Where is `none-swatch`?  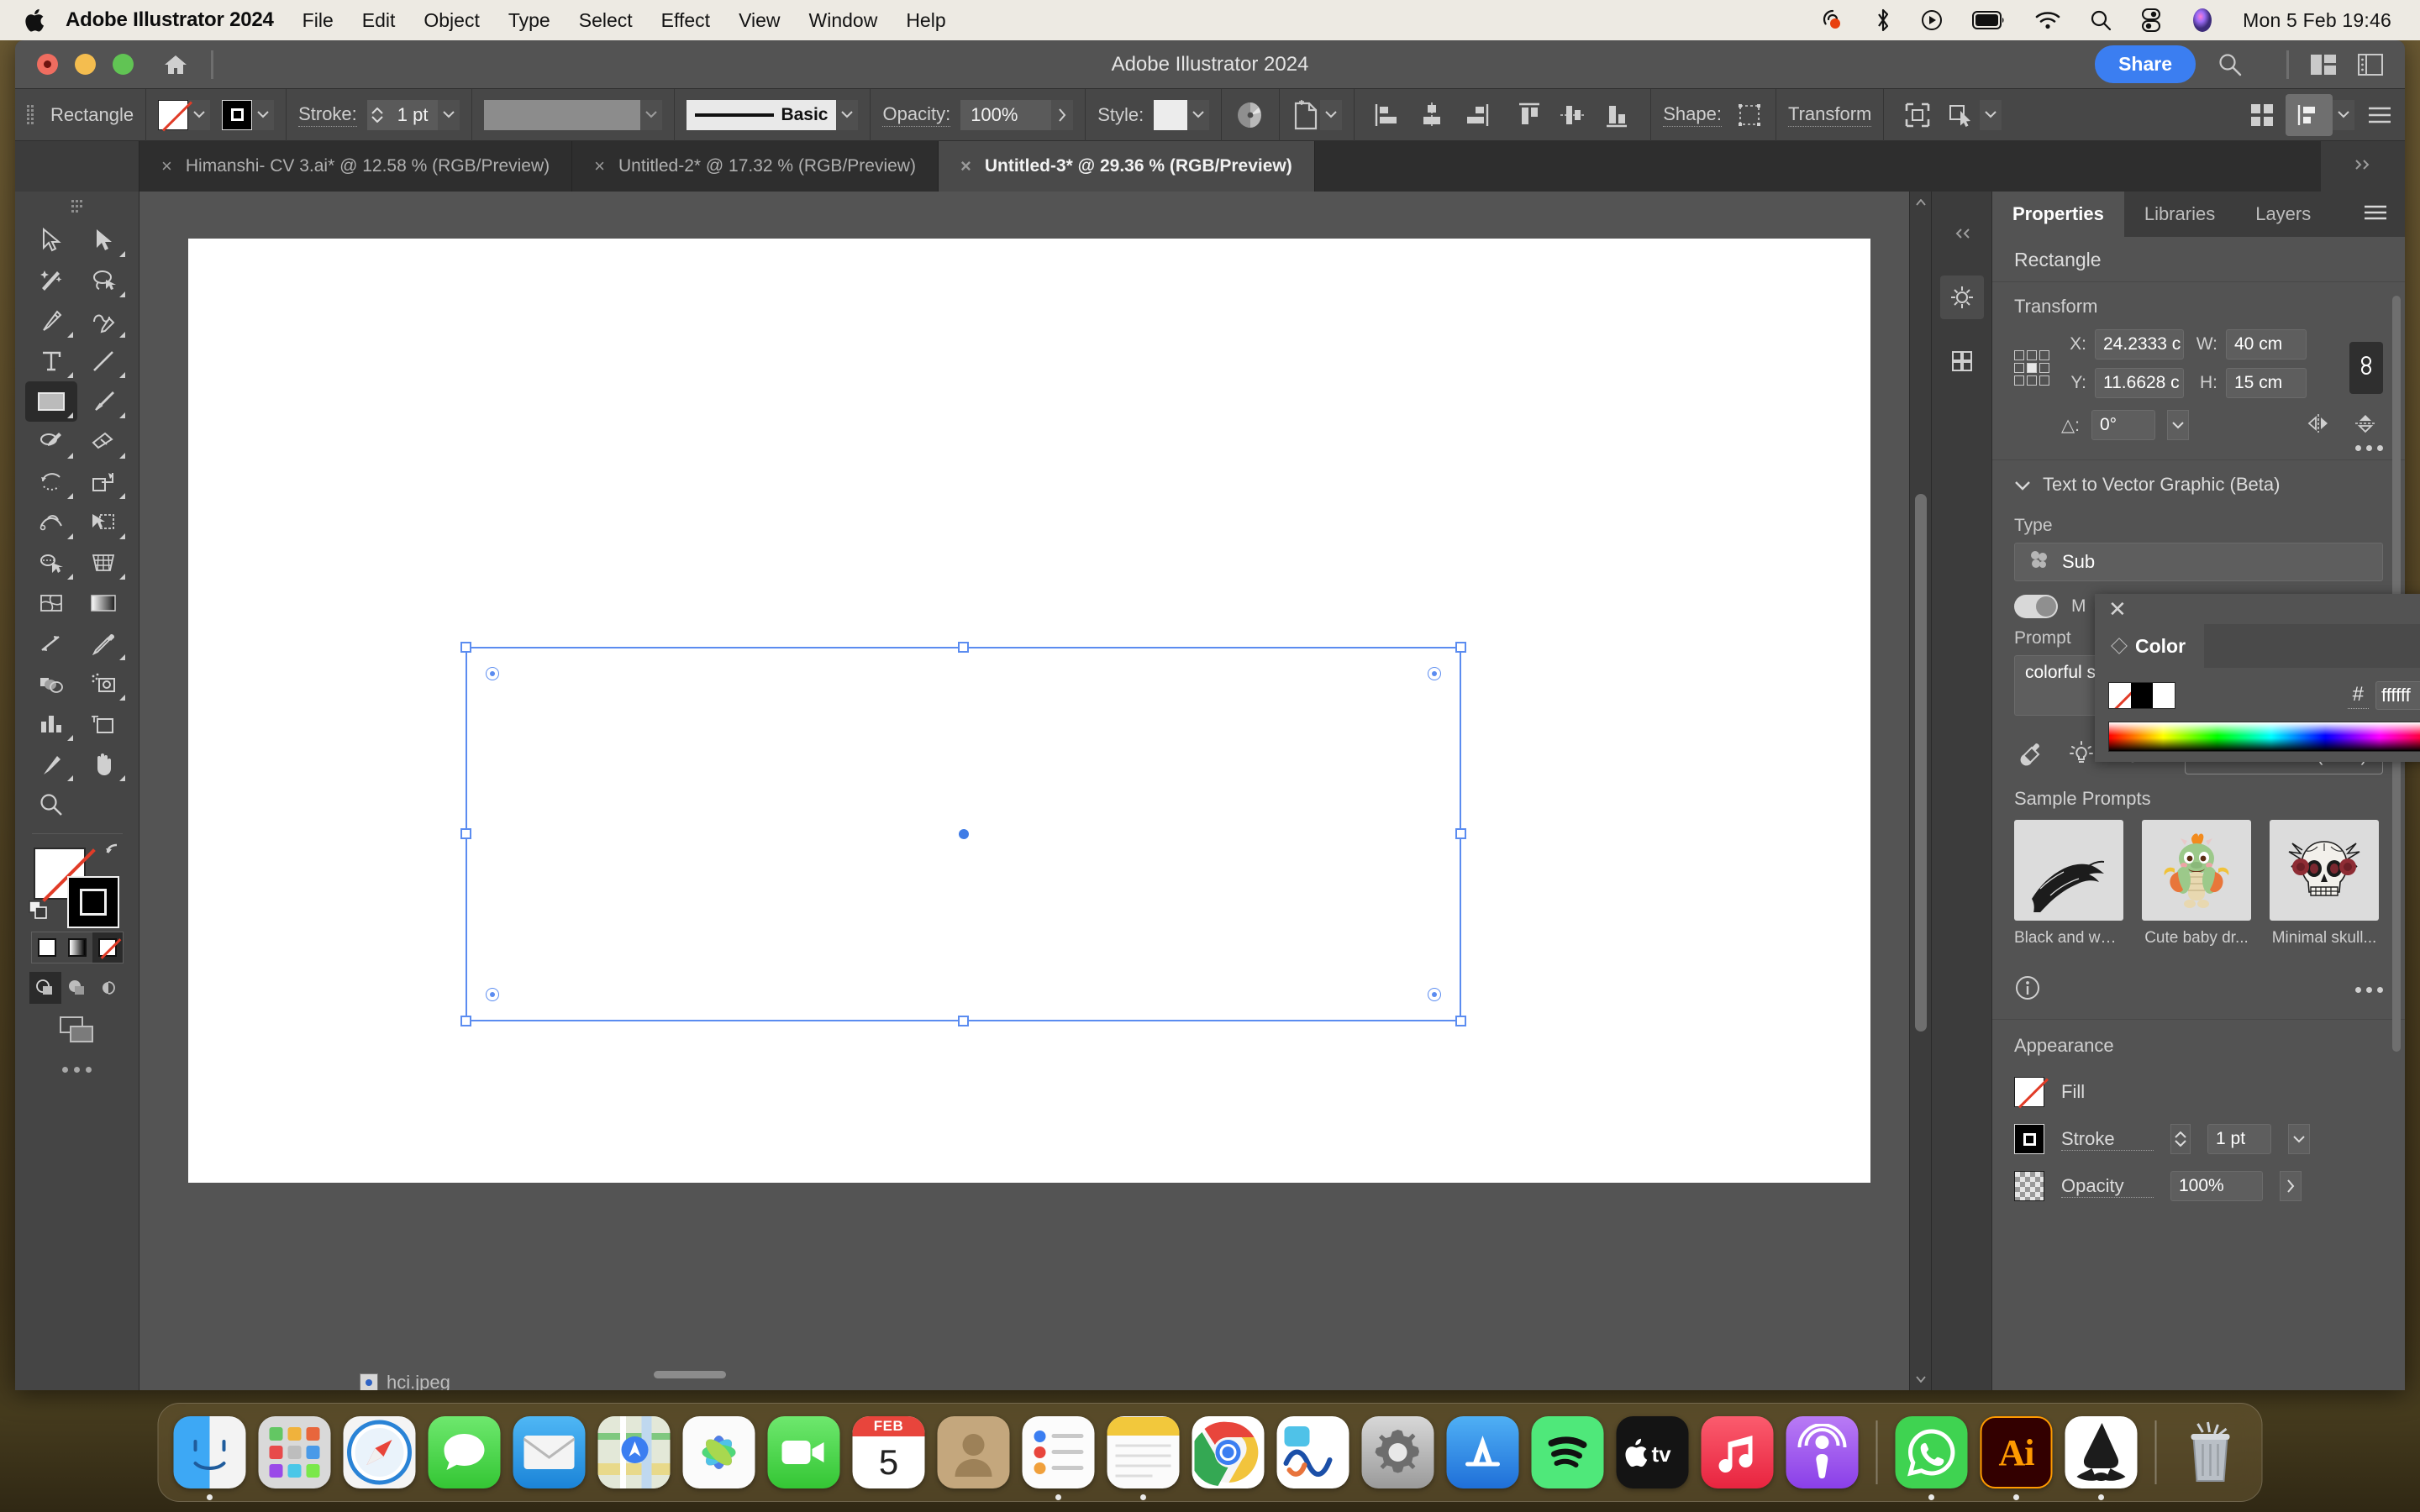 none-swatch is located at coordinates (2120, 695).